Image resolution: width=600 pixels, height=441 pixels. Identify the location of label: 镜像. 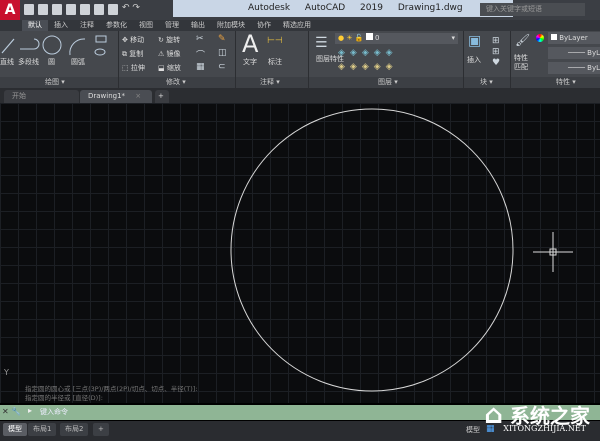
(173, 54).